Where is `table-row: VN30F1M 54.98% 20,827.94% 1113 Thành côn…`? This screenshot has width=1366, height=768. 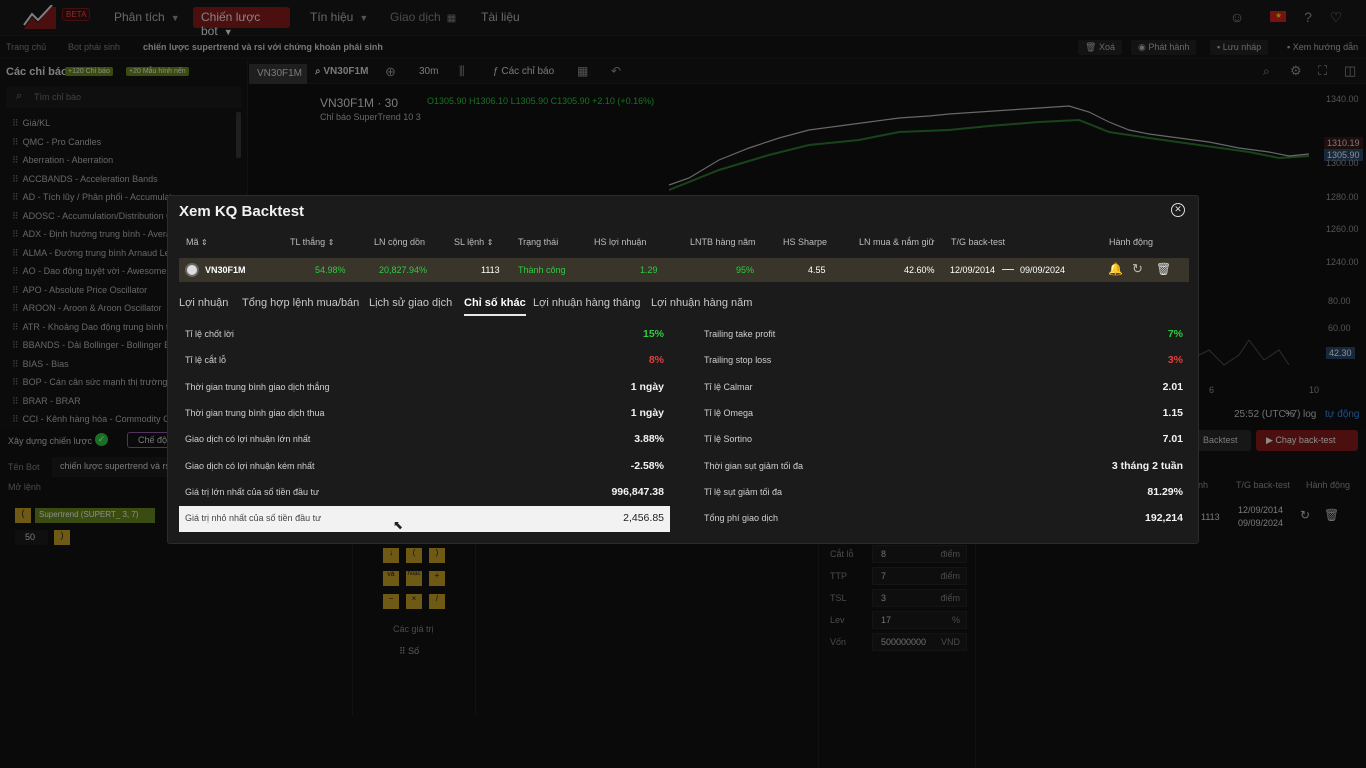 table-row: VN30F1M 54.98% 20,827.94% 1113 Thành côn… is located at coordinates (684, 270).